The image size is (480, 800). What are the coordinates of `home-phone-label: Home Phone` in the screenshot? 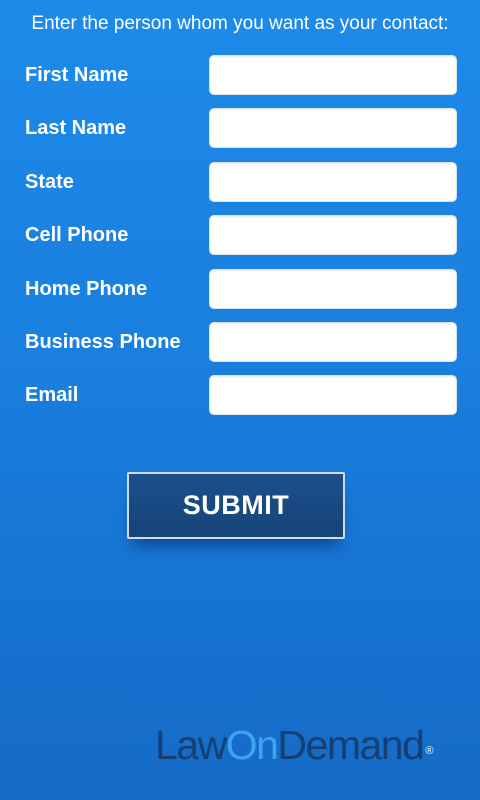 It's located at (86, 289).